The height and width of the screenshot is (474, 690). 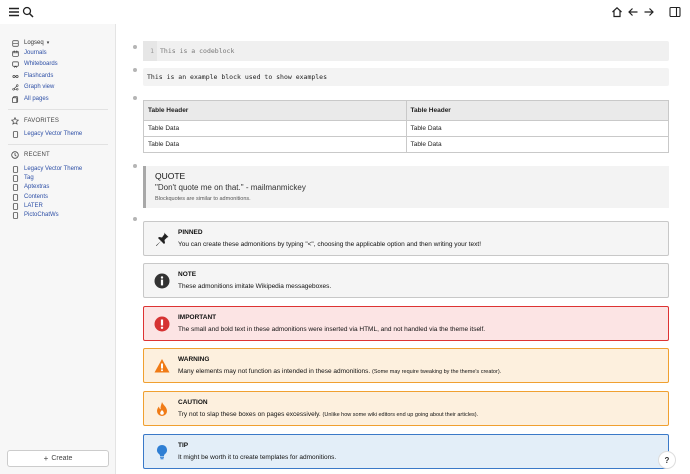 I want to click on recent-item-label: PictoChatWs, so click(x=41, y=215).